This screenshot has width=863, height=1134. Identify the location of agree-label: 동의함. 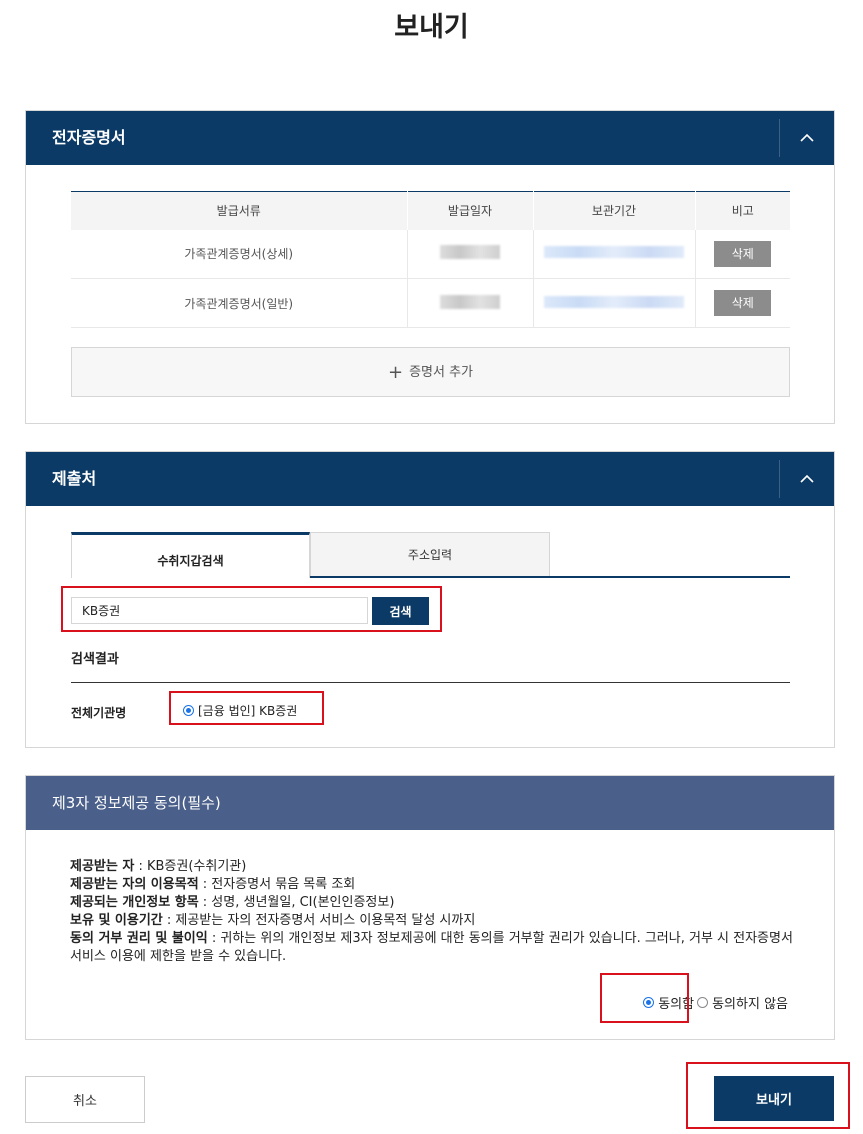
(676, 1004).